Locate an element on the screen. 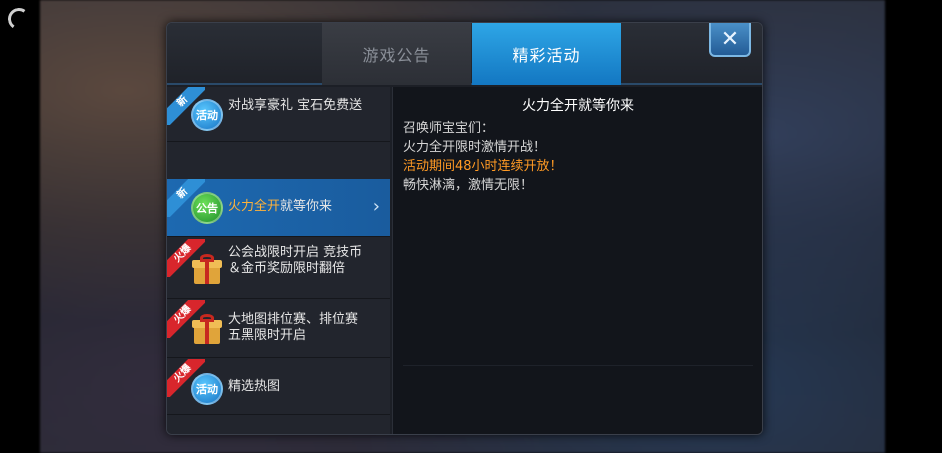 This screenshot has height=453, width=942. event-list-item: 新 活动 对战享豪礼 宝石免费送 is located at coordinates (278, 114).